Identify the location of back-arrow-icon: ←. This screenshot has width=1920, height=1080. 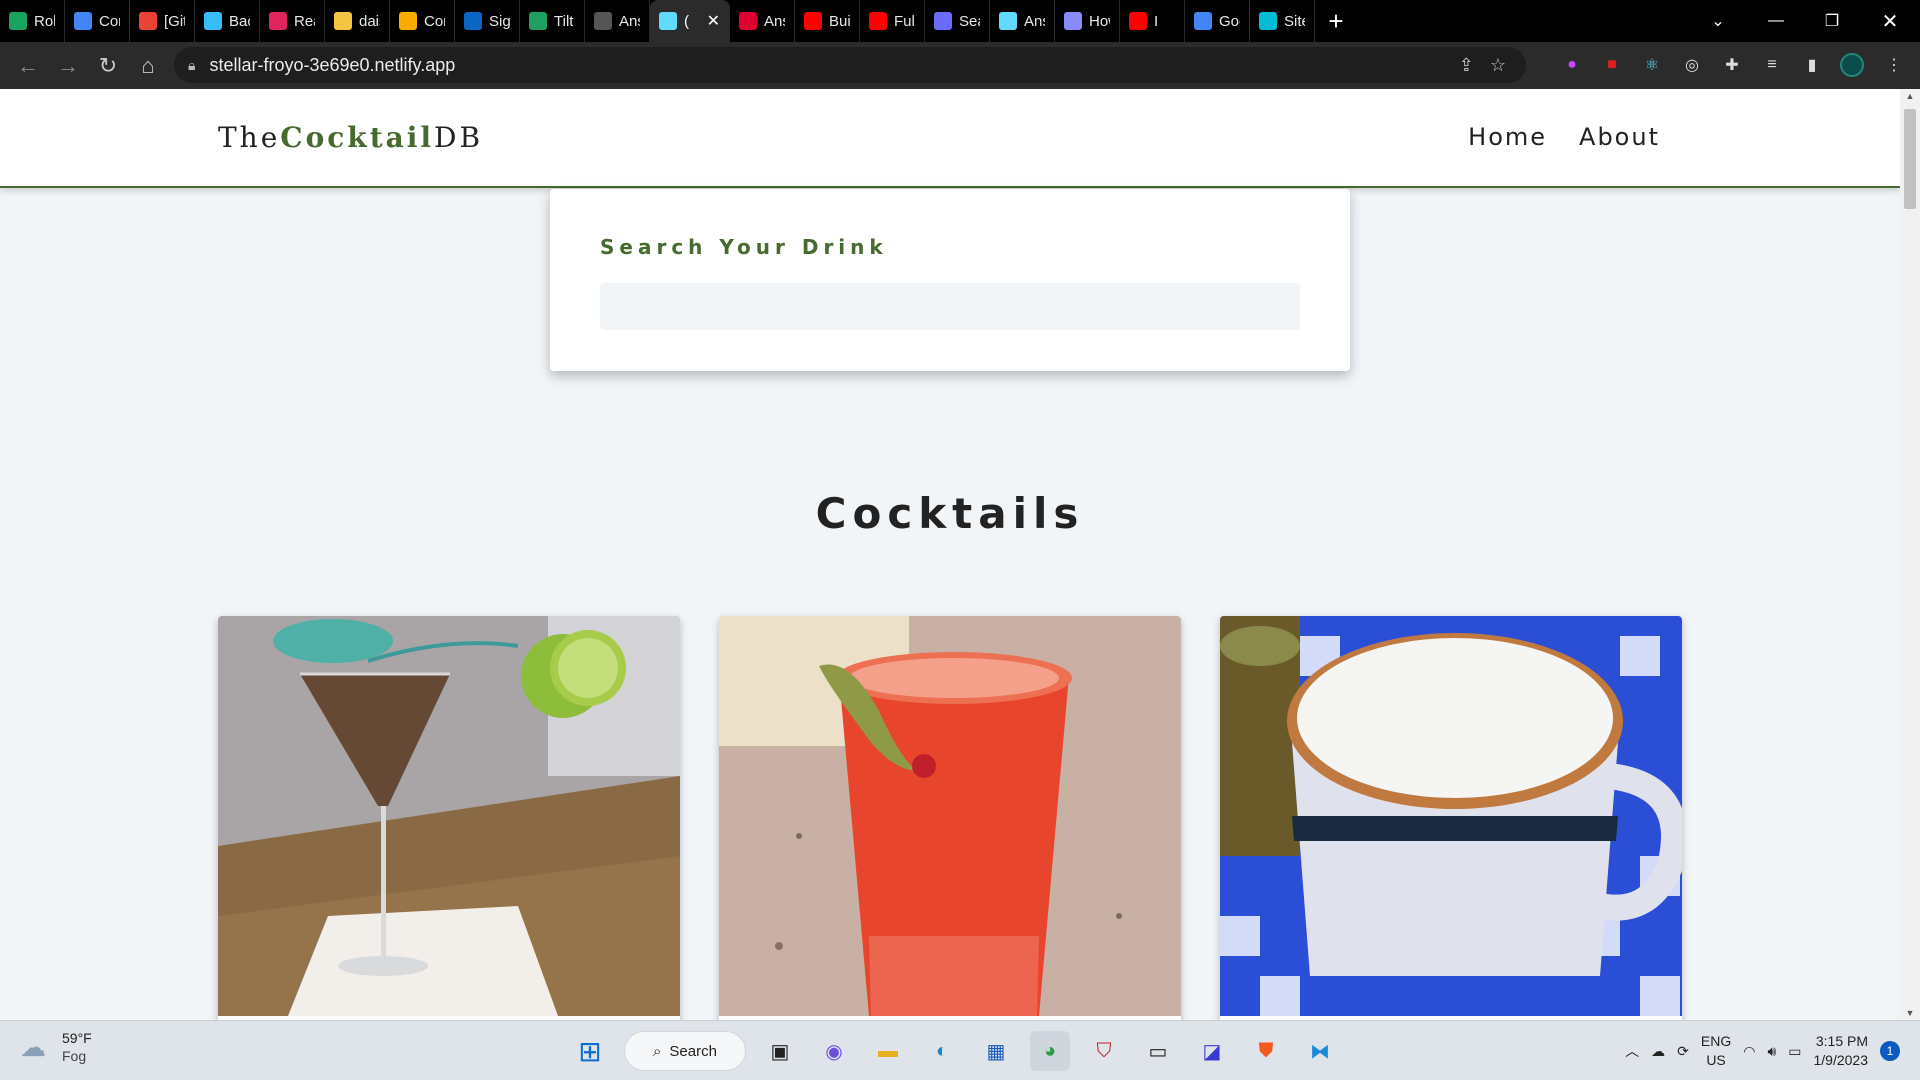
(28, 66).